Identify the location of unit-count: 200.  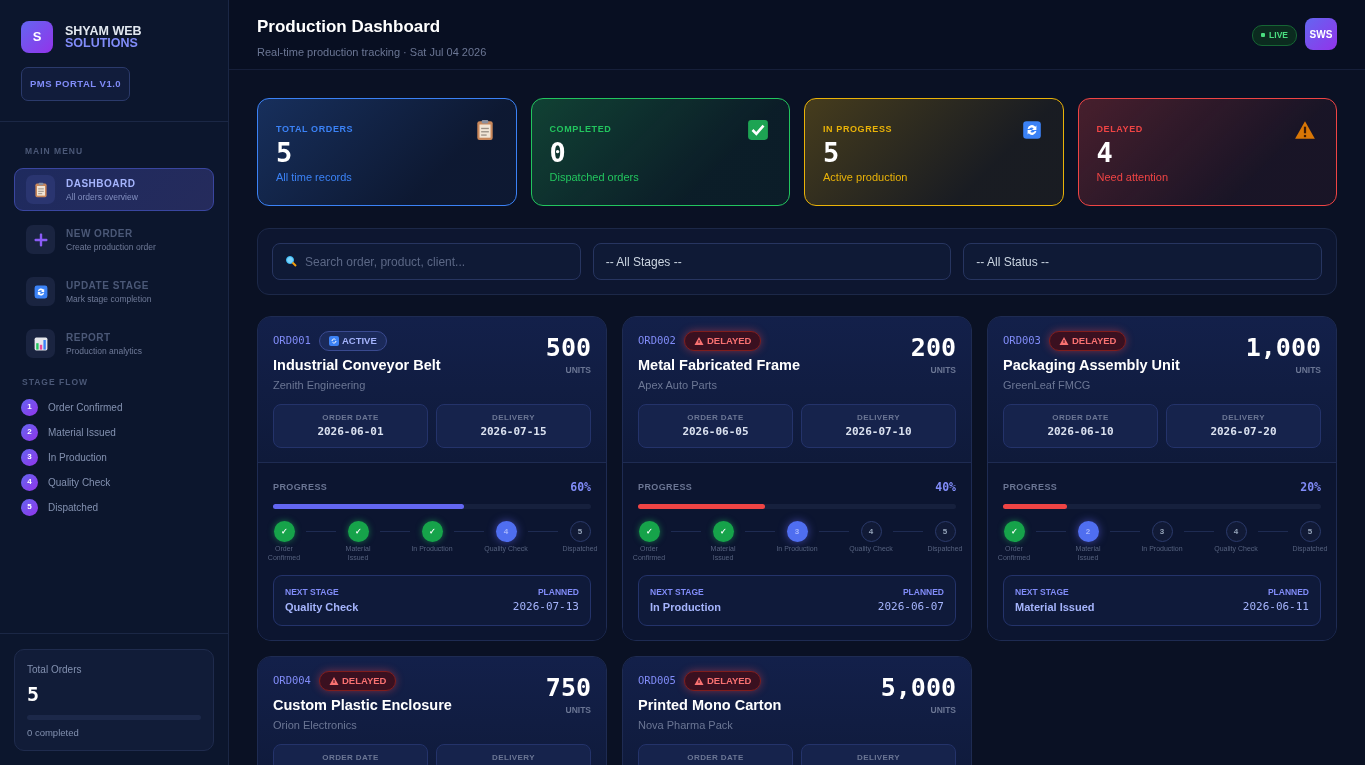
(933, 347).